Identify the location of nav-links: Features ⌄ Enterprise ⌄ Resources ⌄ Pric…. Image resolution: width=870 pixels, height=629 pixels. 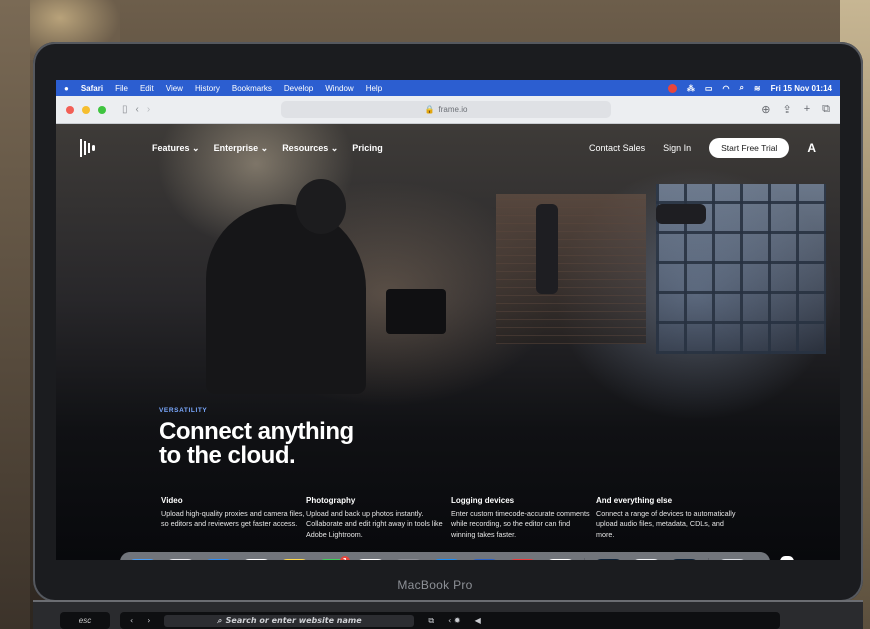
(267, 148).